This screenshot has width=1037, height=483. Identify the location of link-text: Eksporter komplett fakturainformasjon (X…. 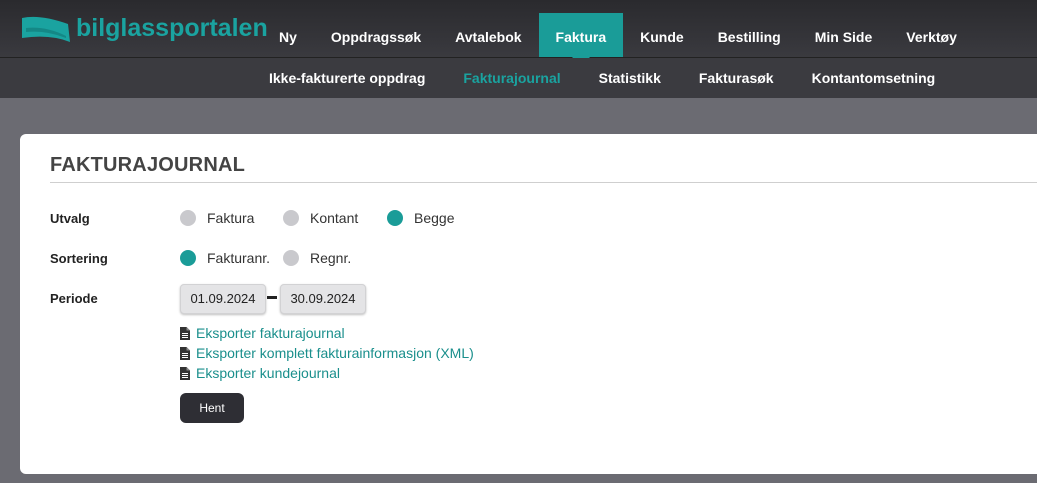
(335, 353).